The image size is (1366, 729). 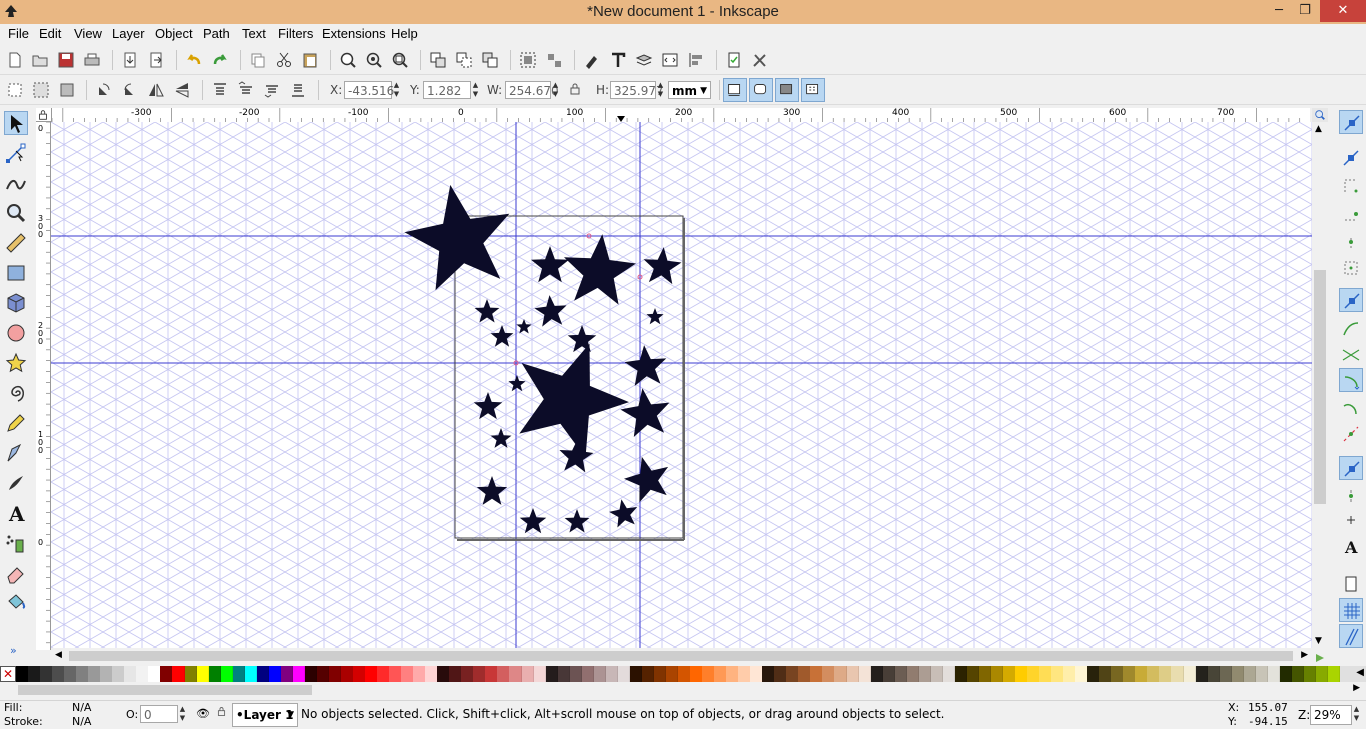 I want to click on unlink-clone-icon, so click(x=490, y=60).